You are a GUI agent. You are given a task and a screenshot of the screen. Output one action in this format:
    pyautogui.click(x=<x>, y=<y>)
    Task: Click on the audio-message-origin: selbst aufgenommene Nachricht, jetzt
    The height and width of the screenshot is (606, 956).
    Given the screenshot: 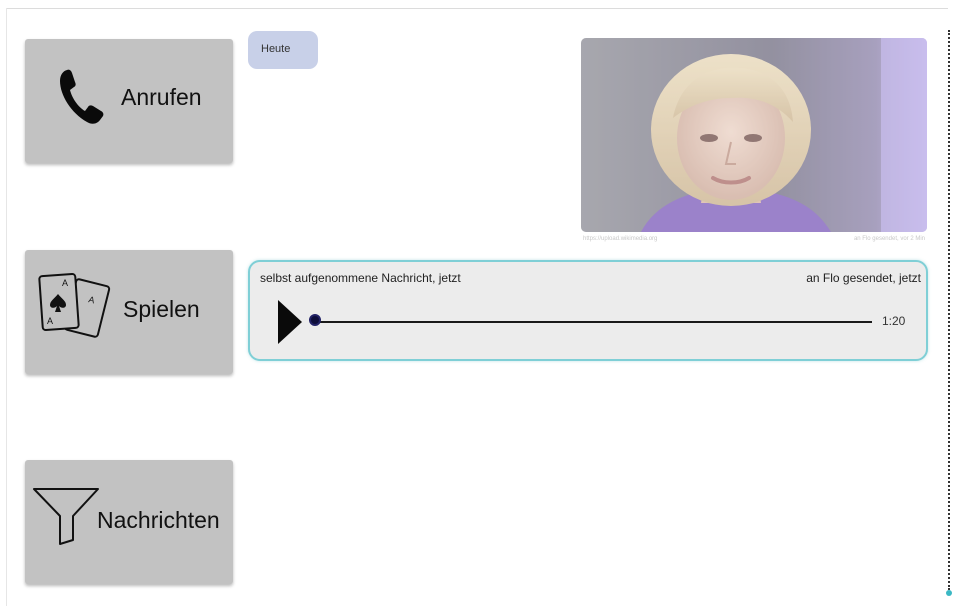 What is the action you would take?
    pyautogui.click(x=360, y=278)
    